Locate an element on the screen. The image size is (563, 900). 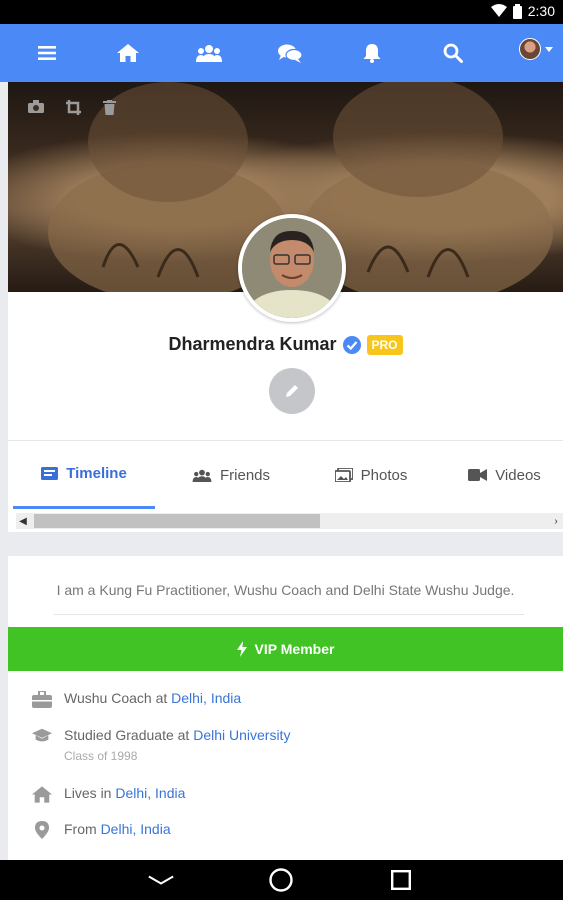
chat-icon is located at coordinates (290, 53).